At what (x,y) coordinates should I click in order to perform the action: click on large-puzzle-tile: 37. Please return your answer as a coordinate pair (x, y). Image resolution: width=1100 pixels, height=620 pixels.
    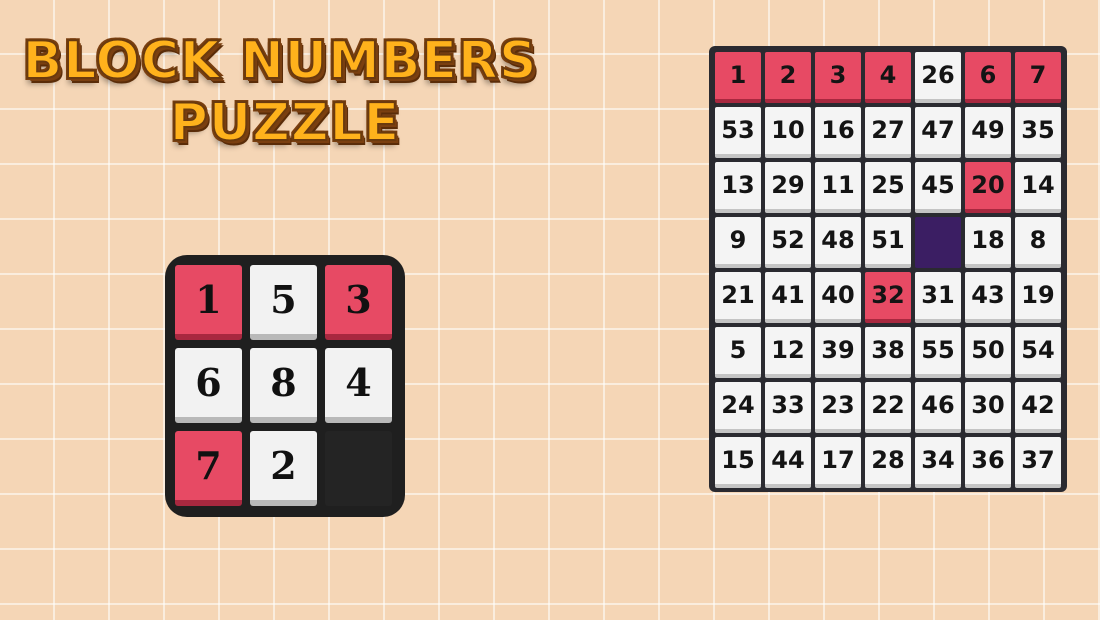
    Looking at the image, I should click on (1038, 462).